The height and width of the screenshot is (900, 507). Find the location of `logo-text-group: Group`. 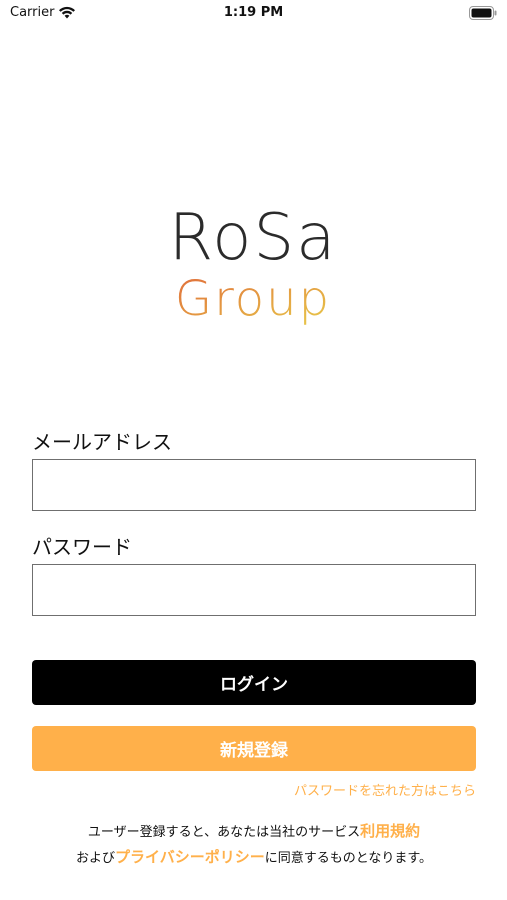

logo-text-group: Group is located at coordinates (253, 299).